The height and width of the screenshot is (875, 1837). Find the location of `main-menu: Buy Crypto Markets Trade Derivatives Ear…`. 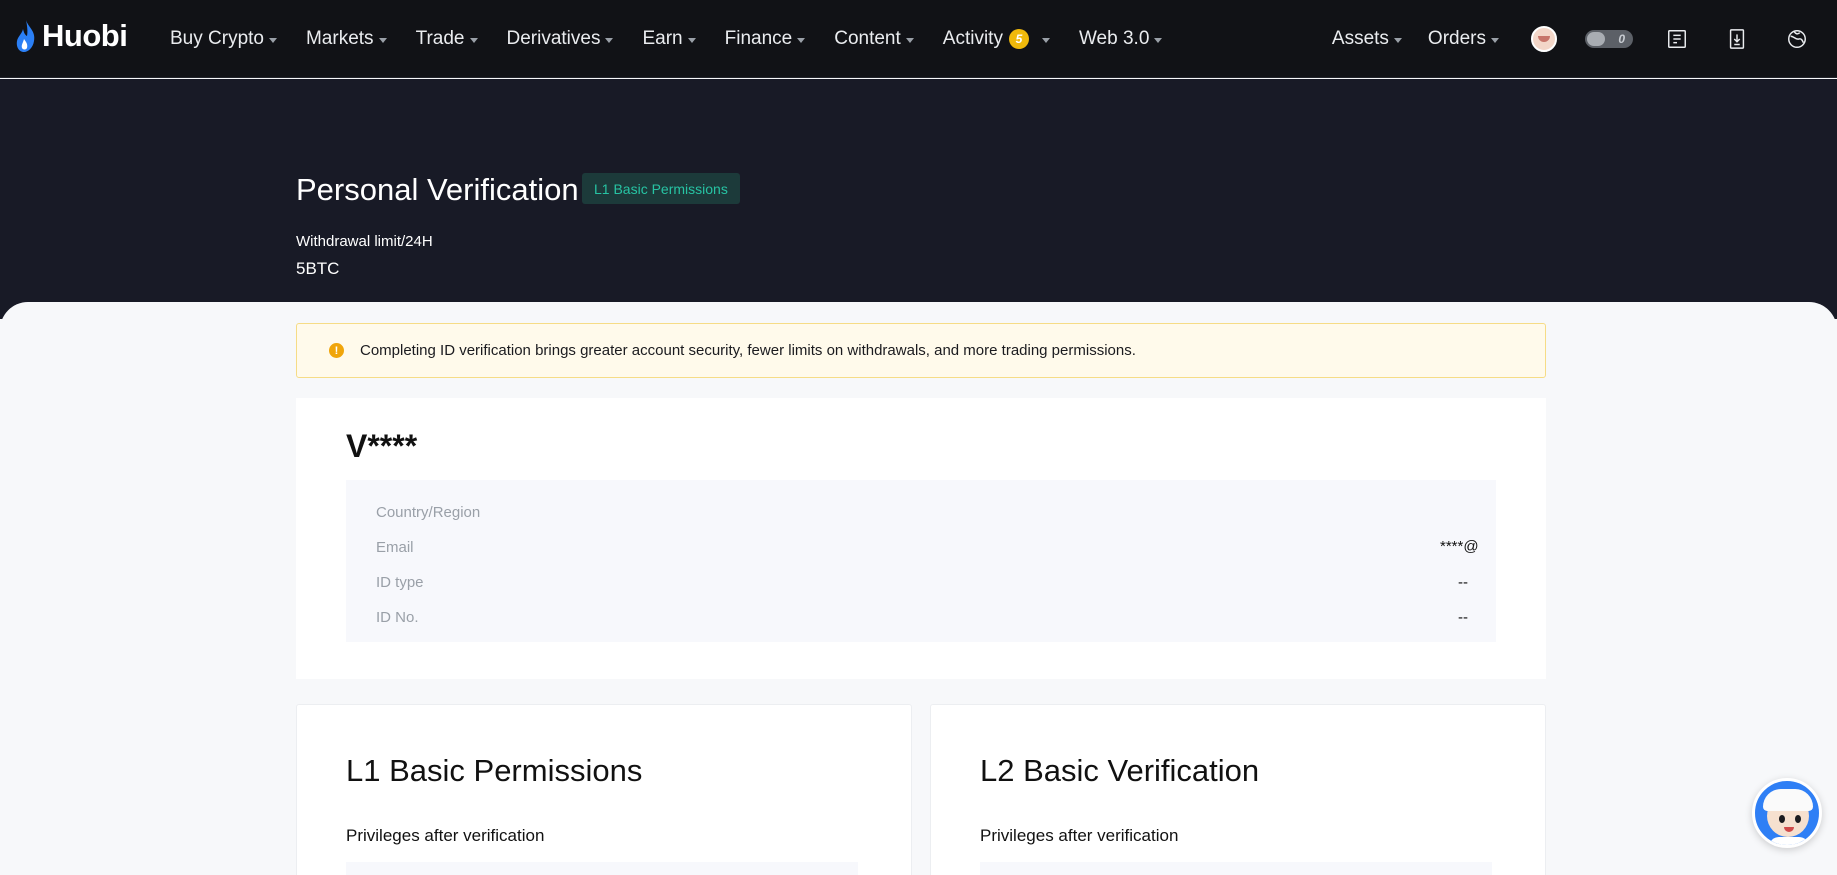

main-menu: Buy Crypto Markets Trade Derivatives Ear… is located at coordinates (680, 39).